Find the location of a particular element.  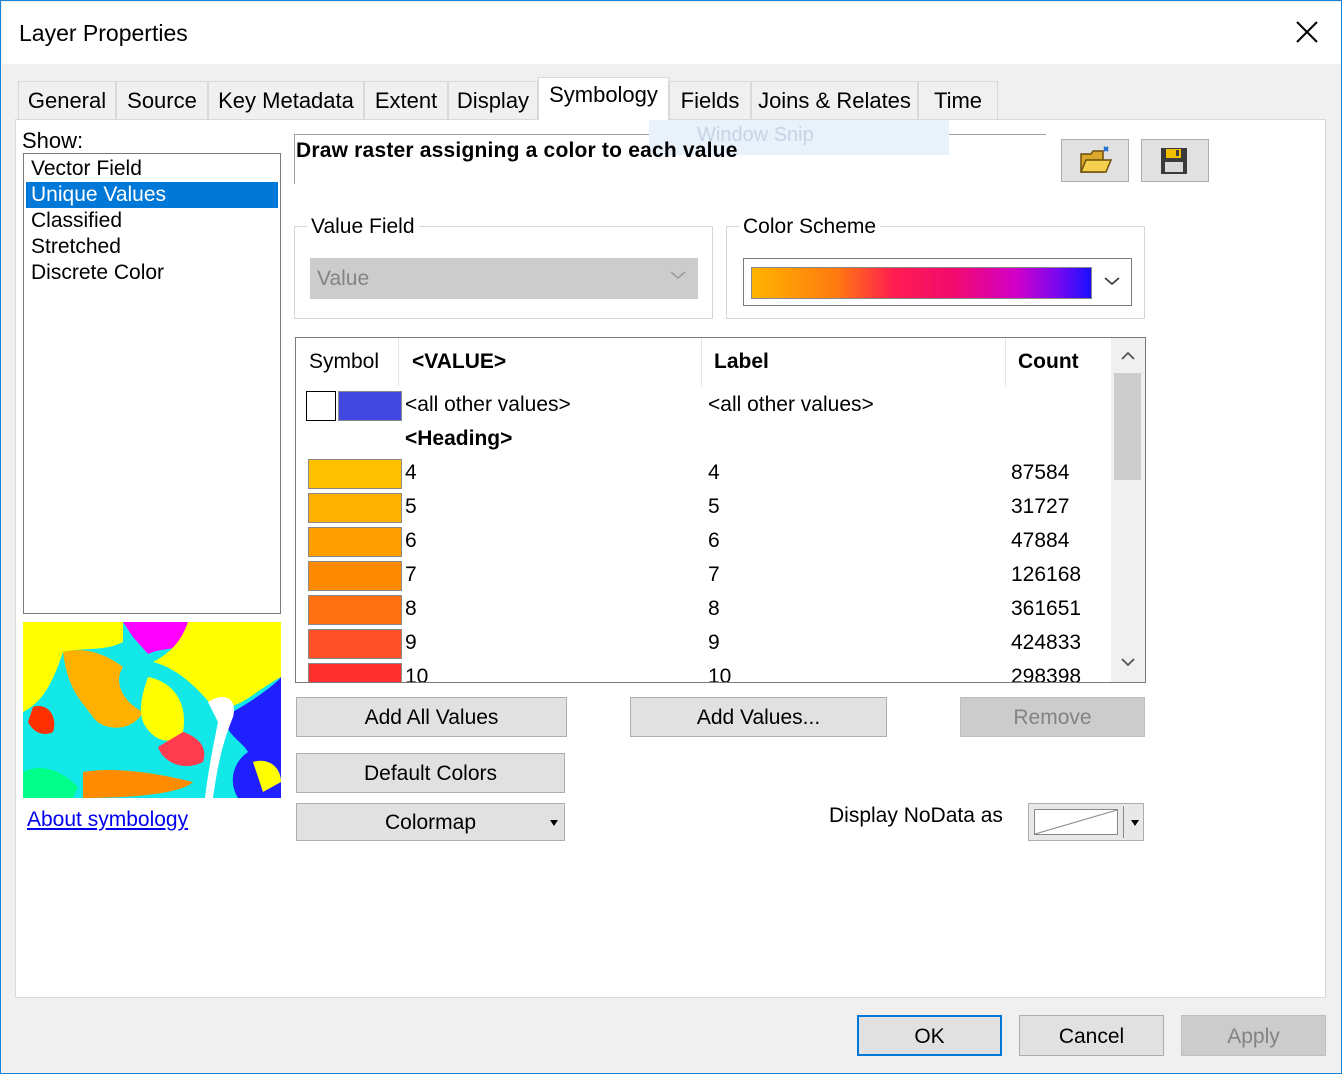

row-value: 5 is located at coordinates (411, 506).